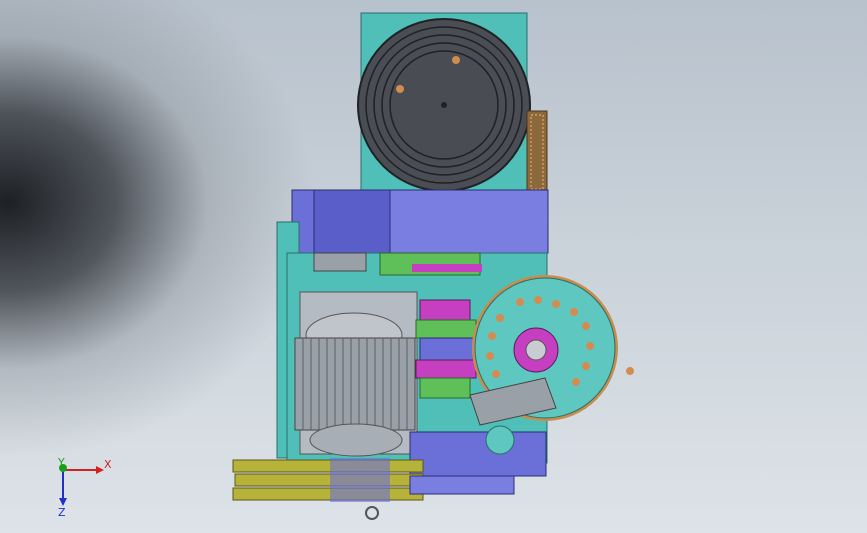 Image resolution: width=867 pixels, height=533 pixels. I want to click on triad-y-label: Y, so click(61, 462).